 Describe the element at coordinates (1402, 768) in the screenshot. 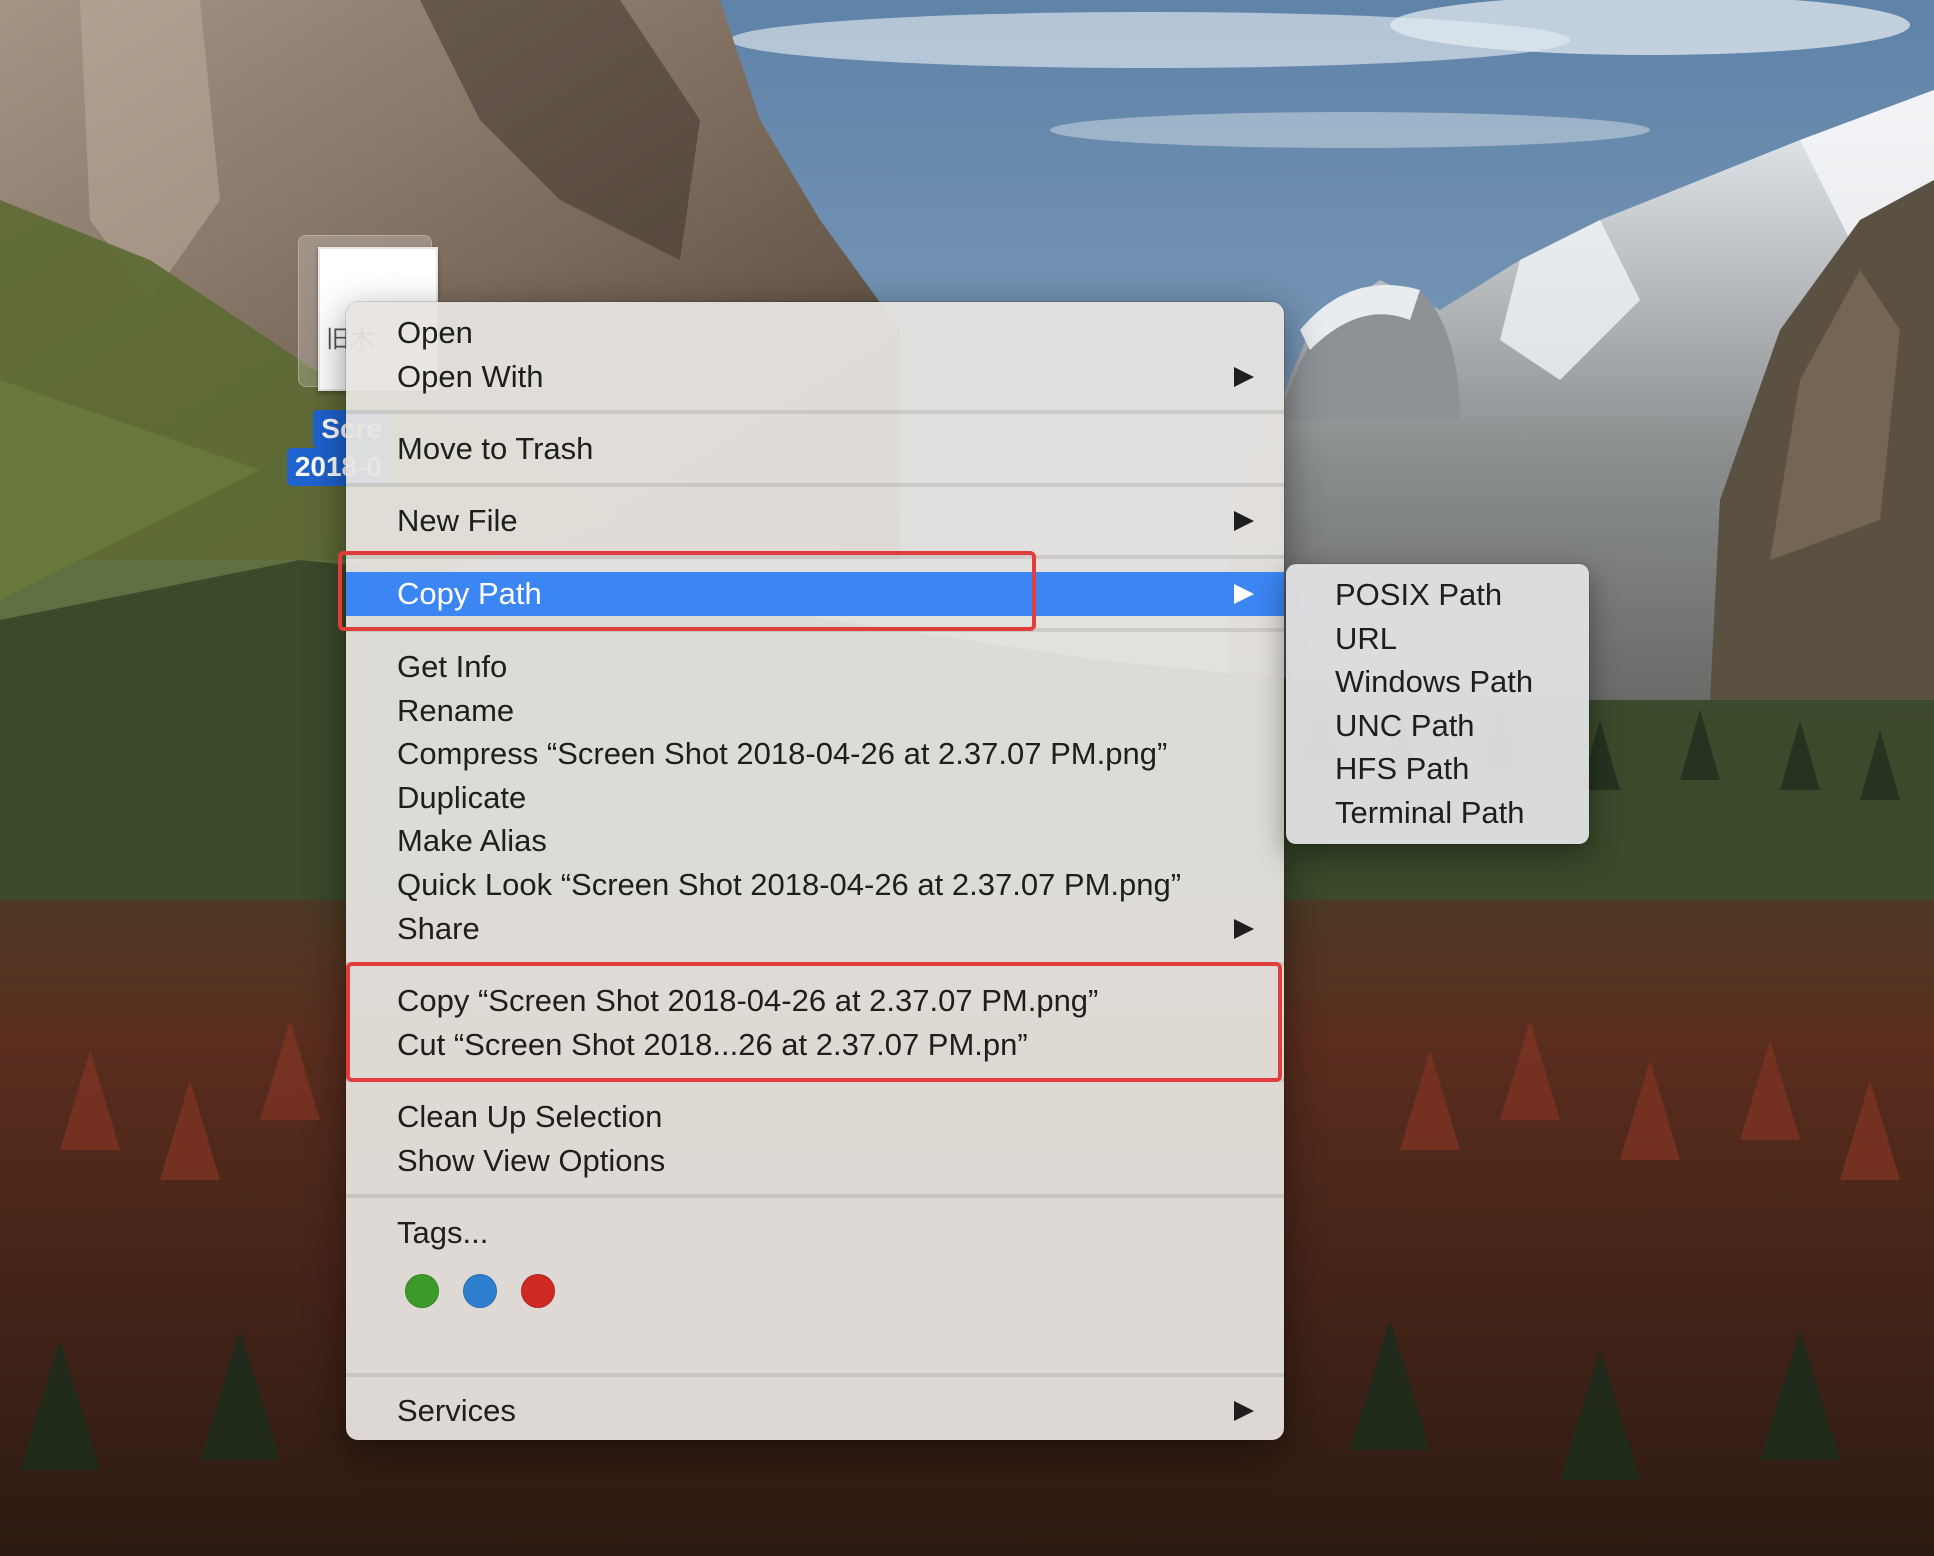

I see `submenu-item-label: HFS Path` at that location.